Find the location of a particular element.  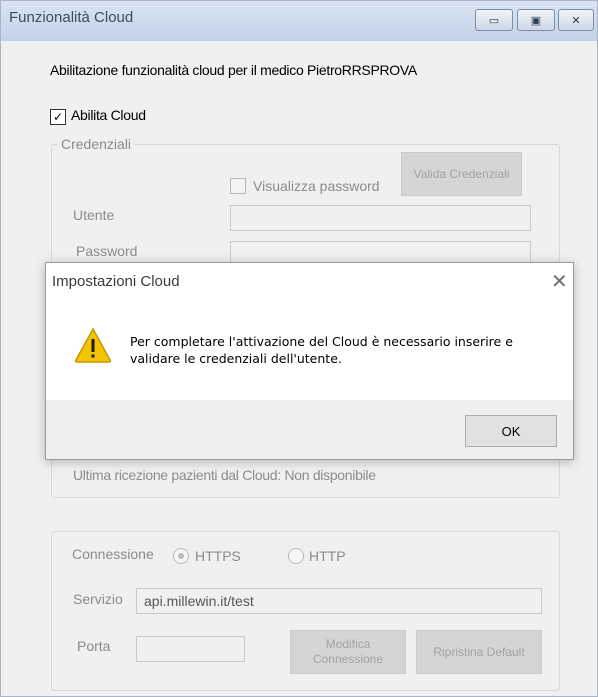

service-label: Servizio is located at coordinates (98, 599).